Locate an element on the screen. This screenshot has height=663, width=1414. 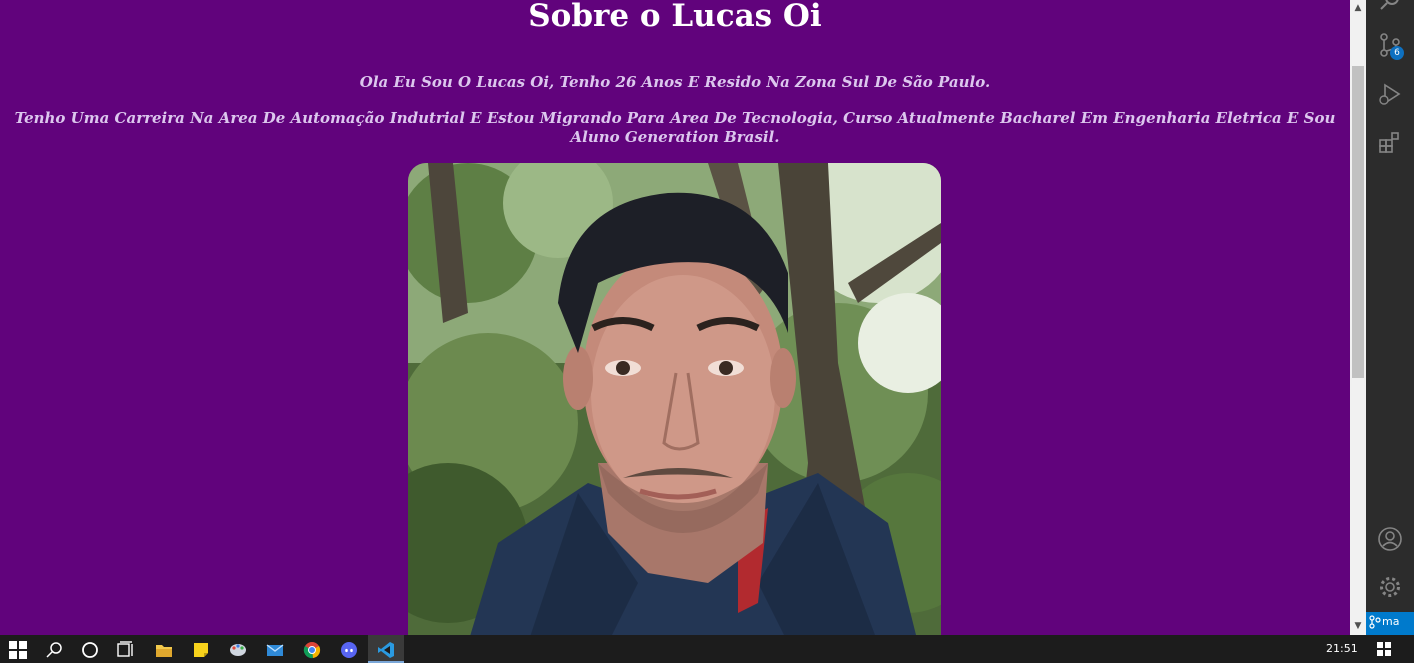
branch-name: ma is located at coordinates (1391, 621).